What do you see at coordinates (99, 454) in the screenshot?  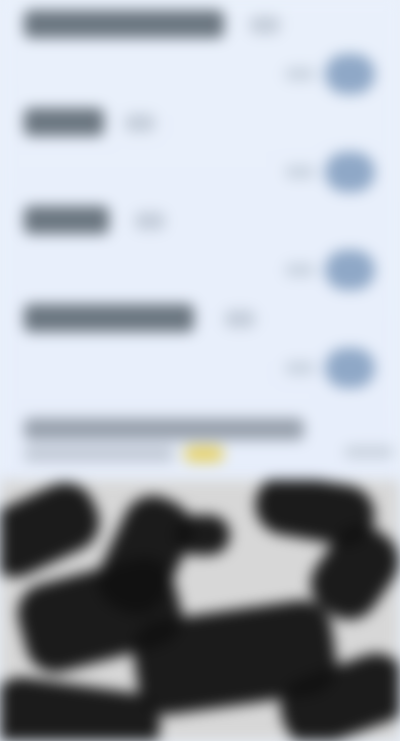 I see `list-item-footer-subline` at bounding box center [99, 454].